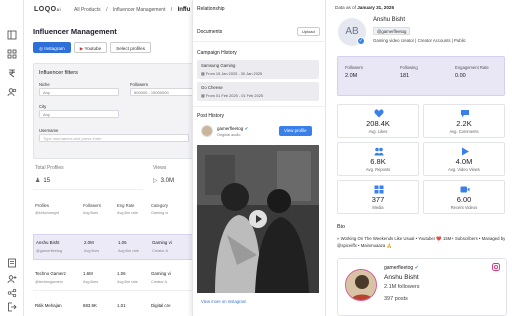 The width and height of the screenshot is (512, 316). I want to click on breadcrumb-all-products: All Products, so click(87, 10).